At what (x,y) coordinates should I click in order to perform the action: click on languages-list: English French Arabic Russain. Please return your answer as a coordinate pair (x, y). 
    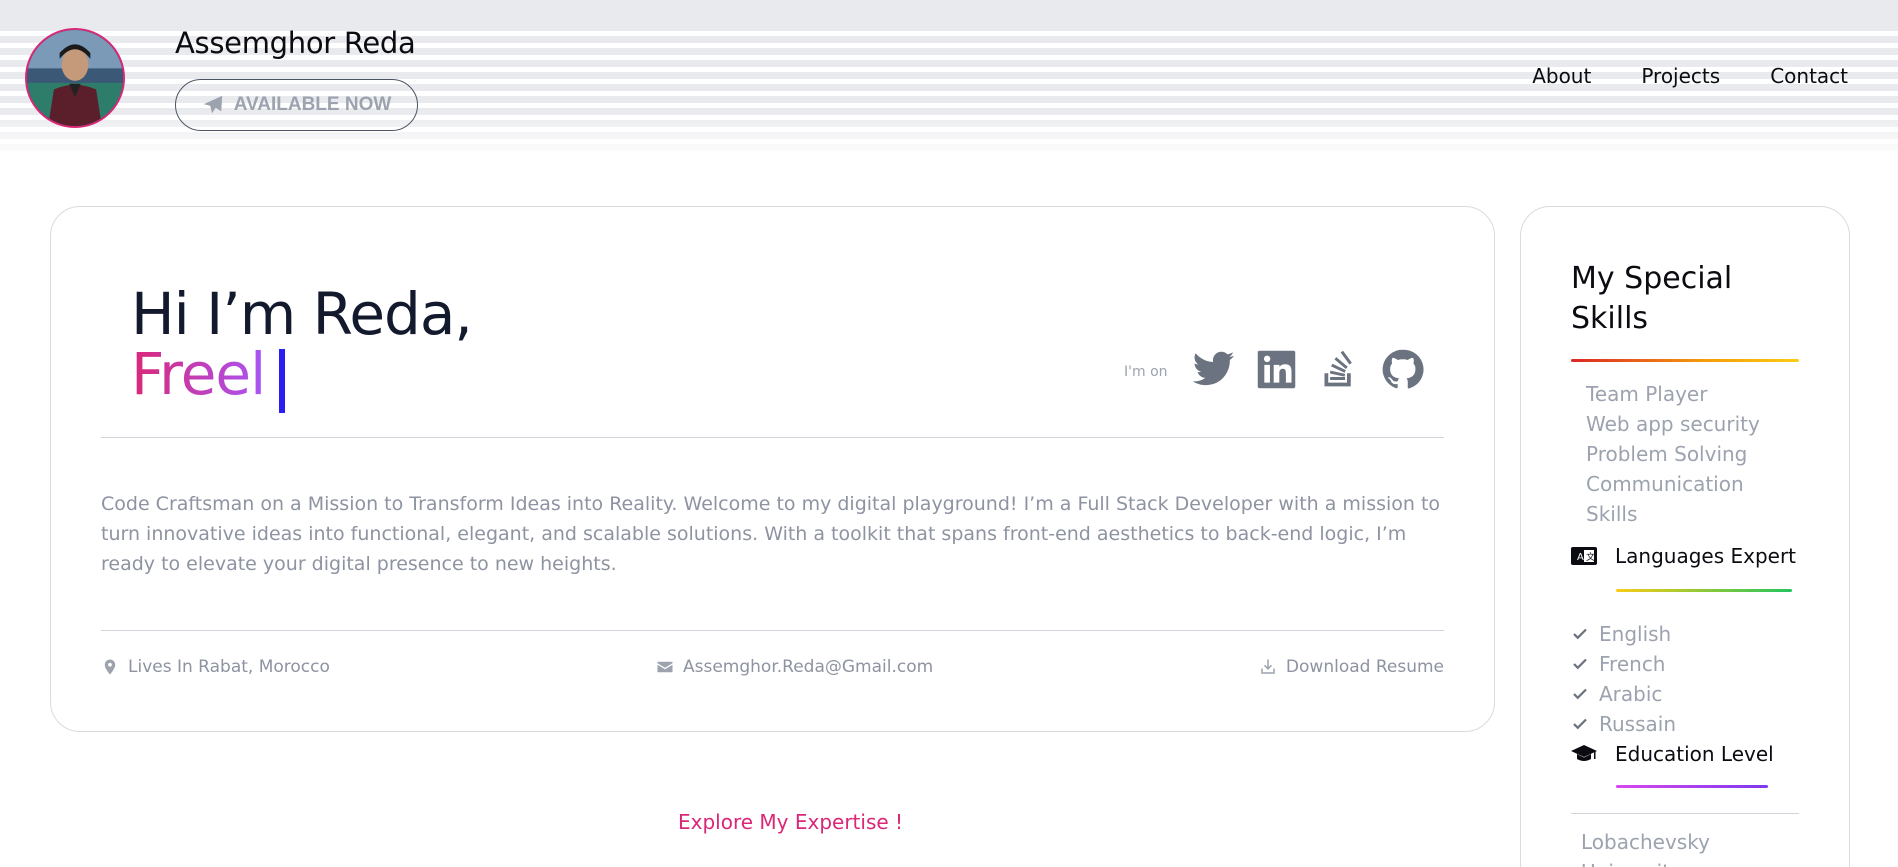
    Looking at the image, I should click on (1623, 679).